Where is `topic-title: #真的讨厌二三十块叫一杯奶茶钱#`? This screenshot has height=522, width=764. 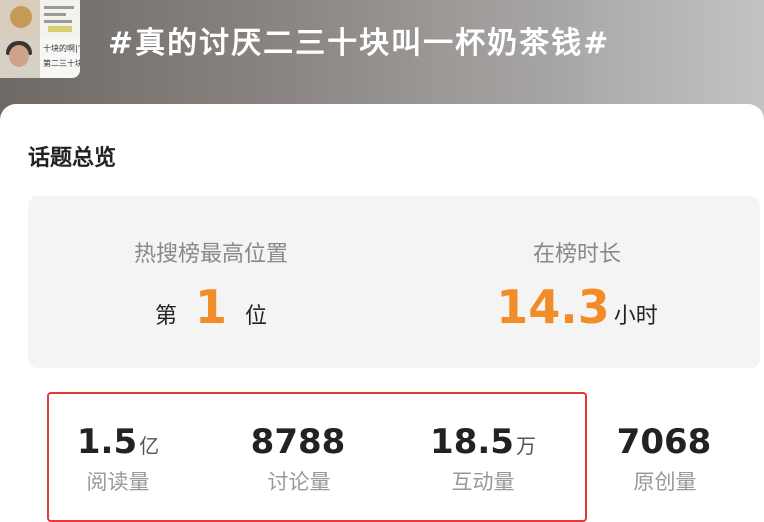 topic-title: #真的讨厌二三十块叫一杯奶茶钱# is located at coordinates (359, 43).